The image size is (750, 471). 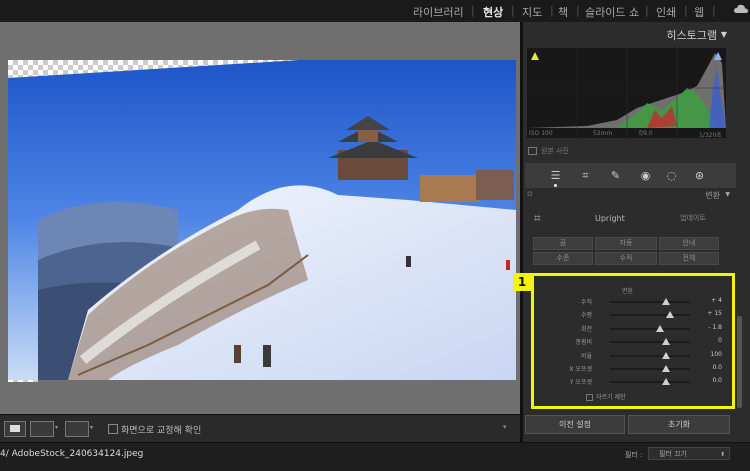 What do you see at coordinates (689, 453) in the screenshot?
I see `filter-dropdown: 필터 끄기 ⬍` at bounding box center [689, 453].